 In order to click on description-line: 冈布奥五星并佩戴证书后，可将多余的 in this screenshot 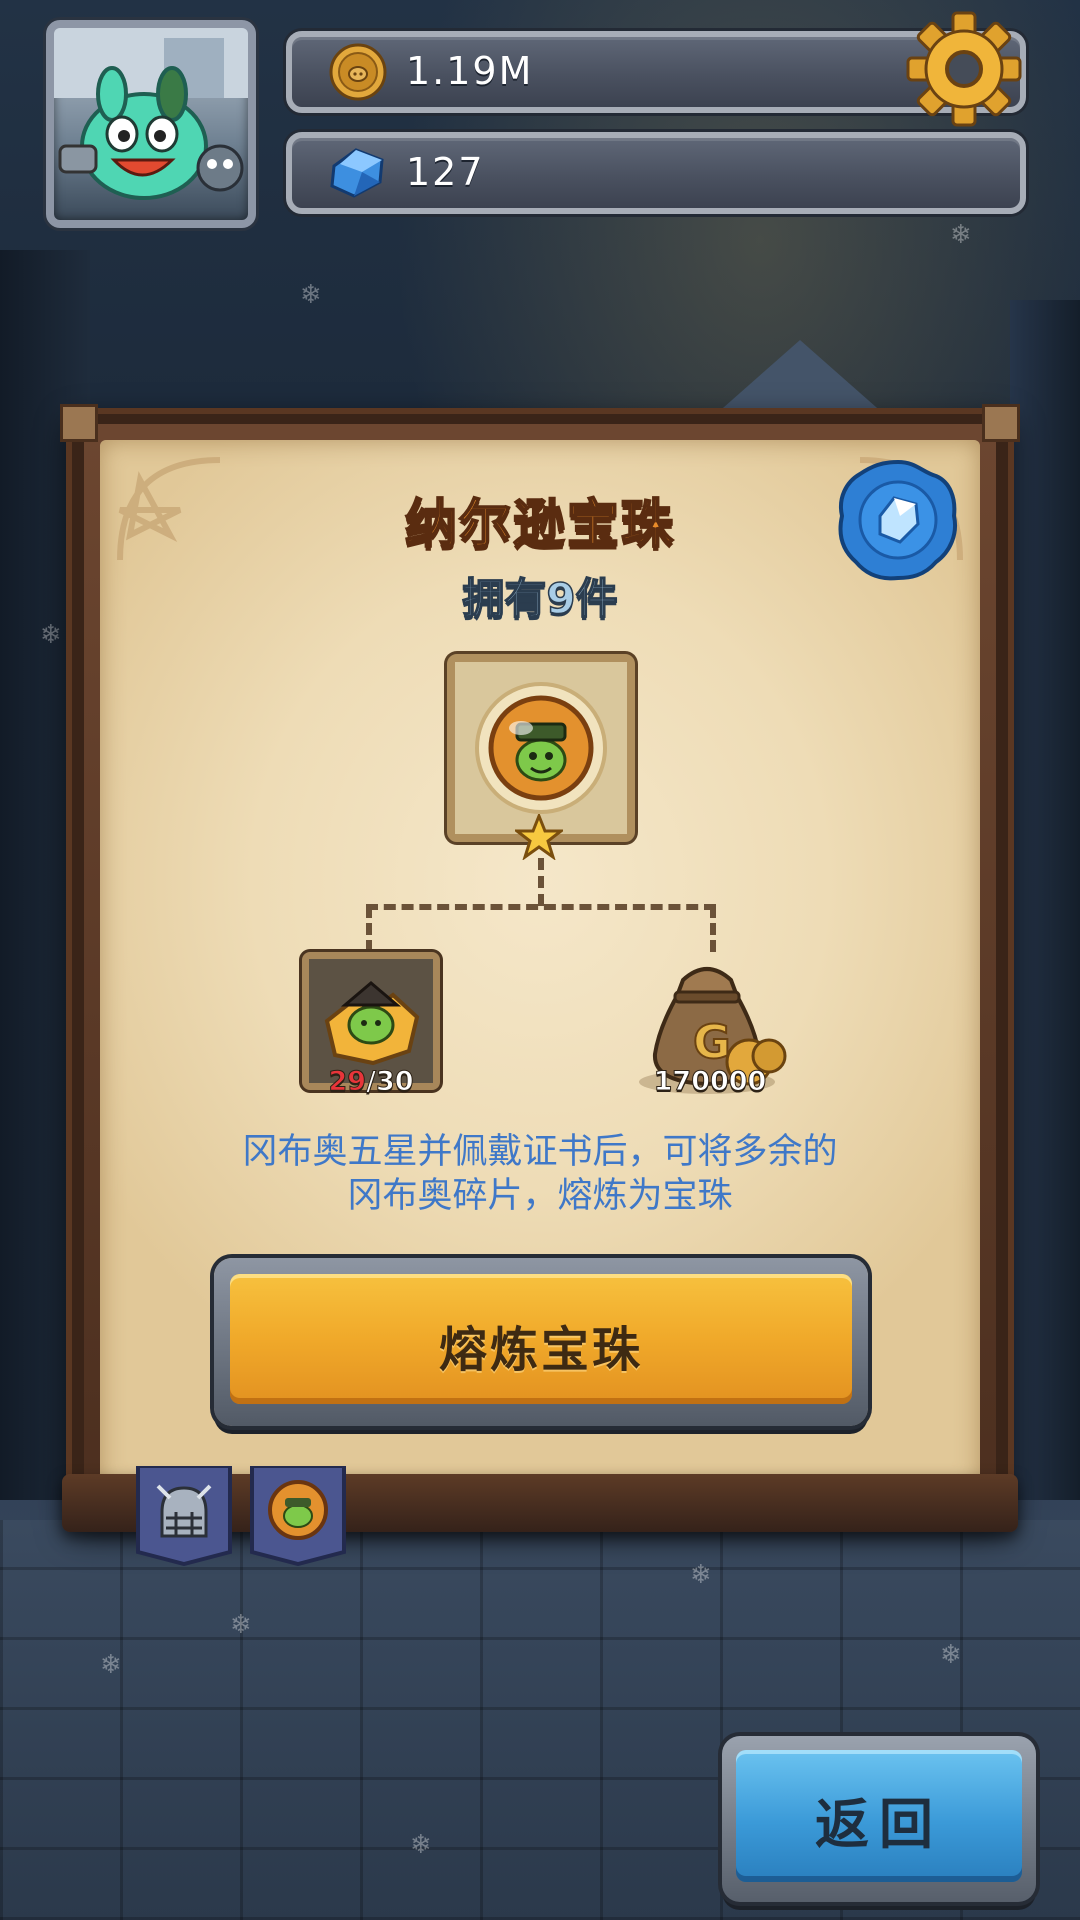, I will do `click(540, 1152)`.